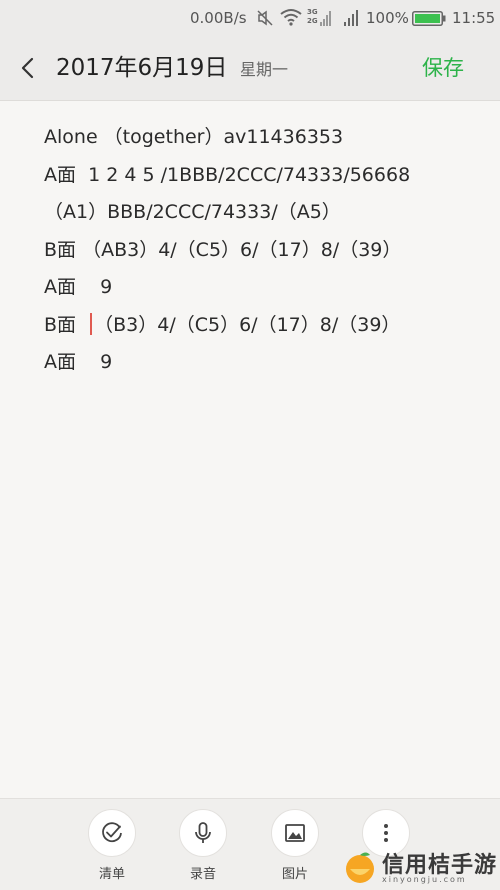 The image size is (500, 890). What do you see at coordinates (264, 213) in the screenshot?
I see `note-line: （A1）BBB/2CCC/74333/（A5）` at bounding box center [264, 213].